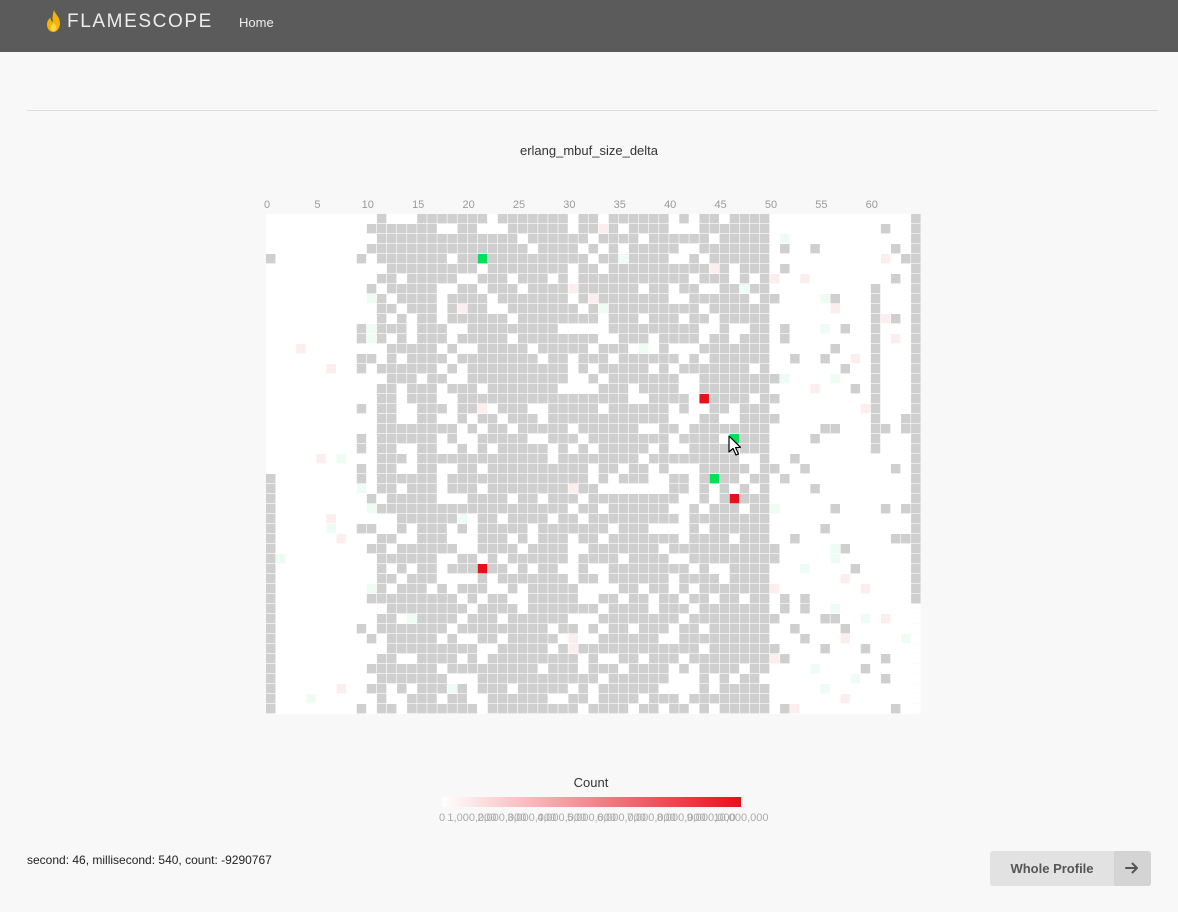  What do you see at coordinates (714, 479) in the screenshot?
I see `heatmap-highlighted-cell` at bounding box center [714, 479].